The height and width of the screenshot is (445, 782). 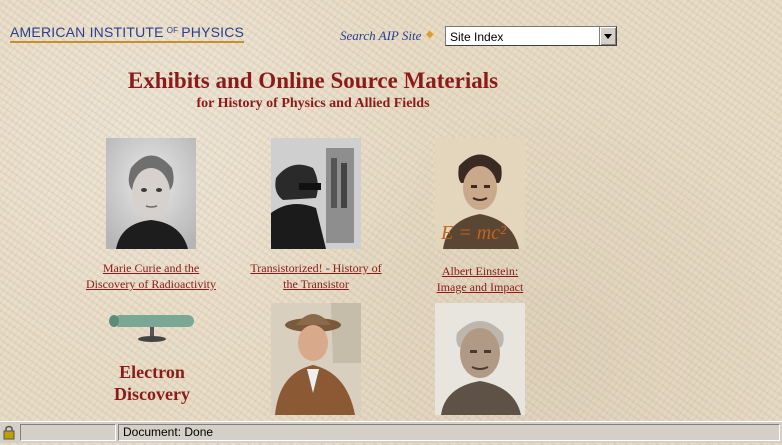 What do you see at coordinates (480, 271) in the screenshot?
I see `exhibit-link-line: Albert Einstein:` at bounding box center [480, 271].